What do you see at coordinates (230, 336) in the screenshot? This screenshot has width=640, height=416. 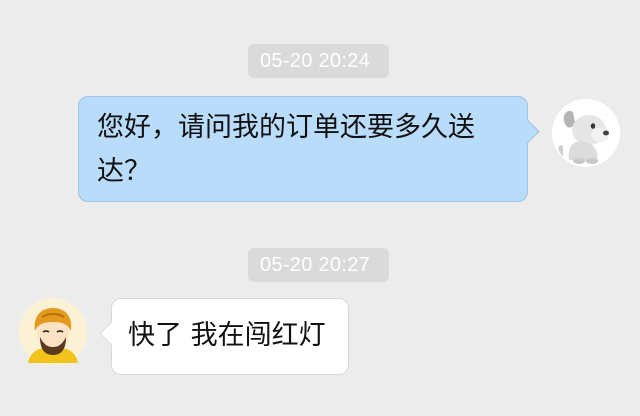 I see `incoming-message-bubble: 快了 我在闯红灯` at bounding box center [230, 336].